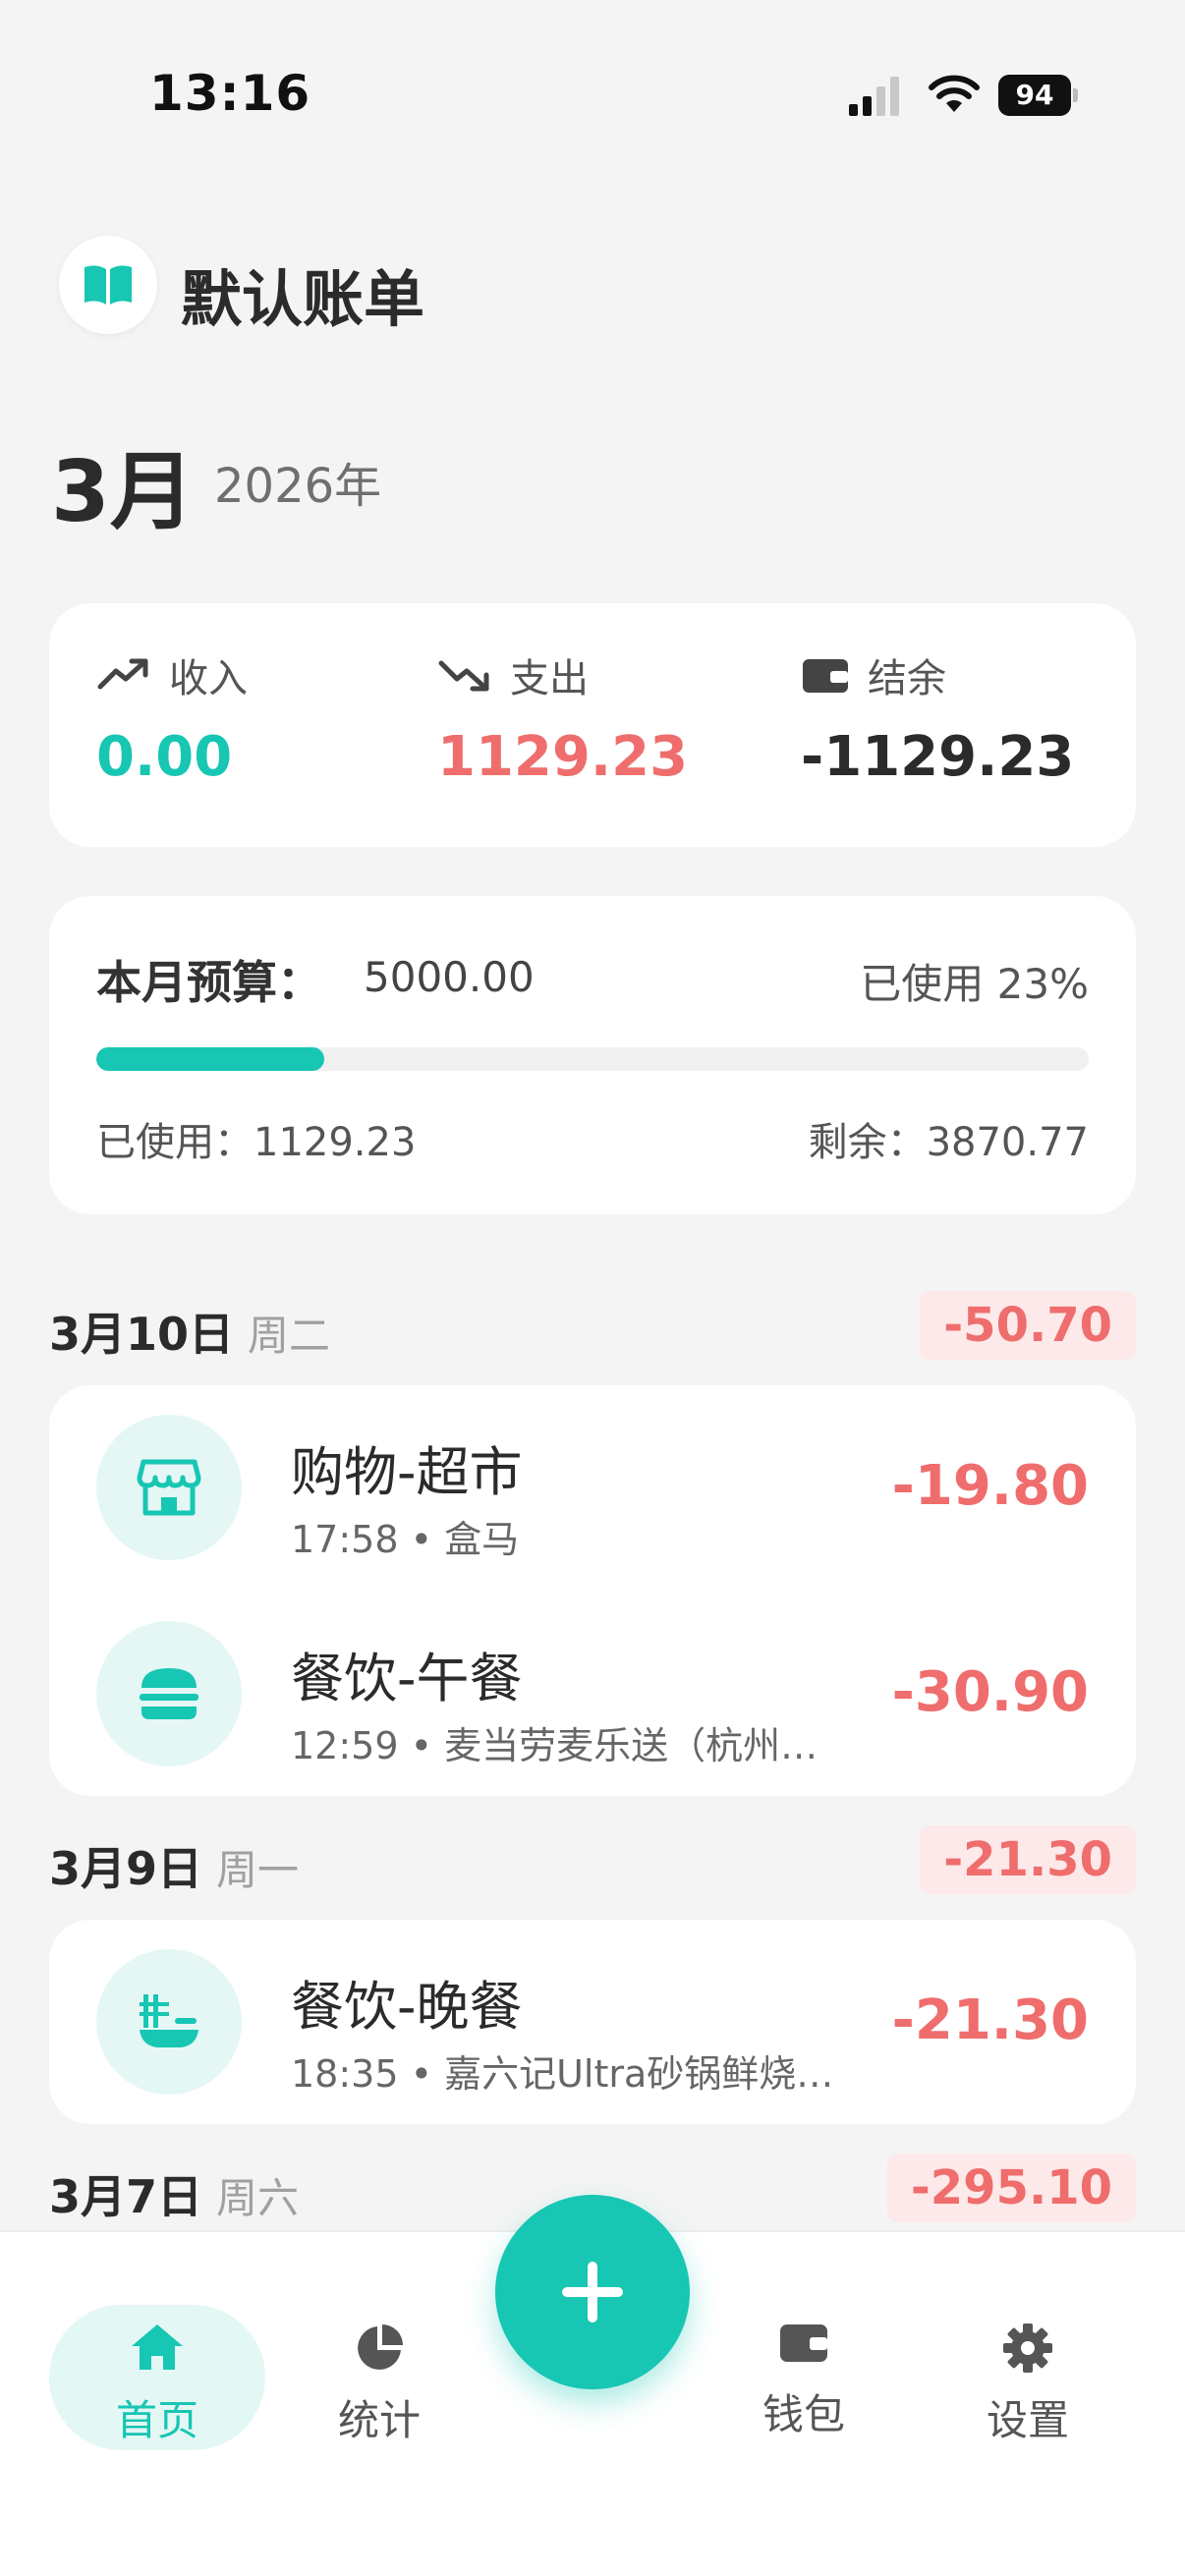 This screenshot has height=2576, width=1185. I want to click on expense-summary: 支出 1129.23, so click(563, 719).